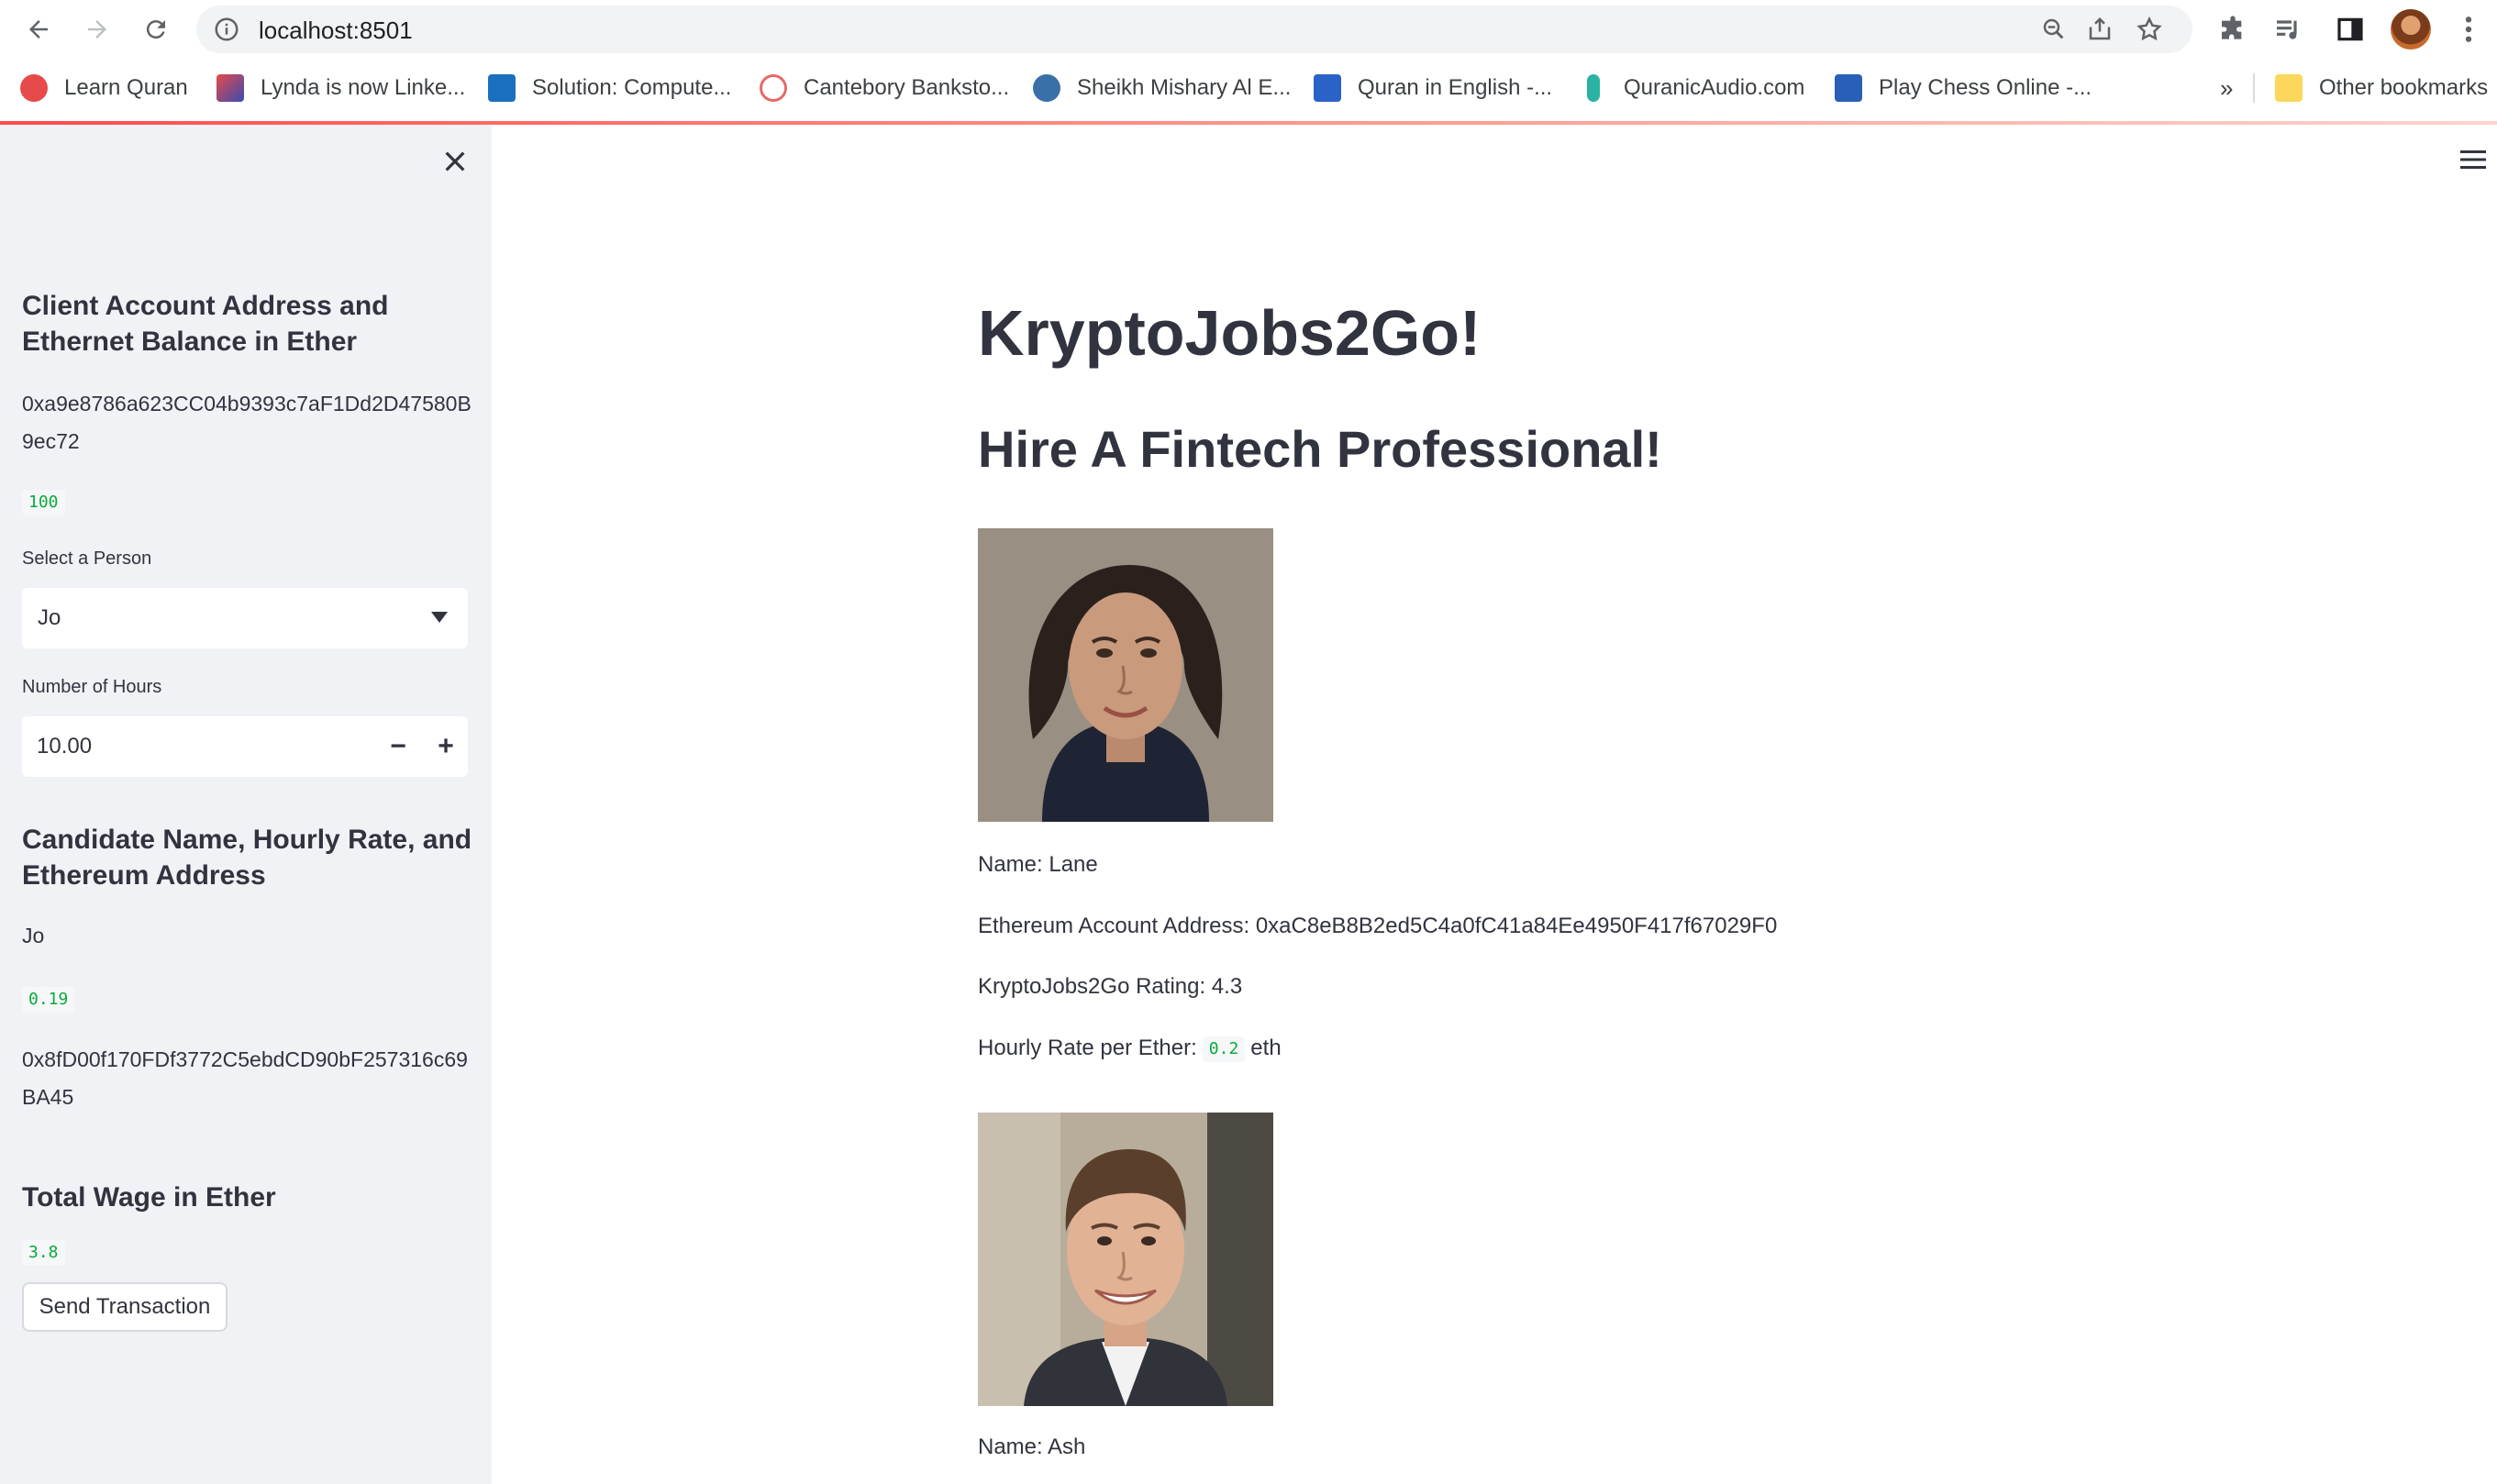 This screenshot has height=1484, width=2497. What do you see at coordinates (125, 1307) in the screenshot?
I see `send-transaction-button: Send Transaction` at bounding box center [125, 1307].